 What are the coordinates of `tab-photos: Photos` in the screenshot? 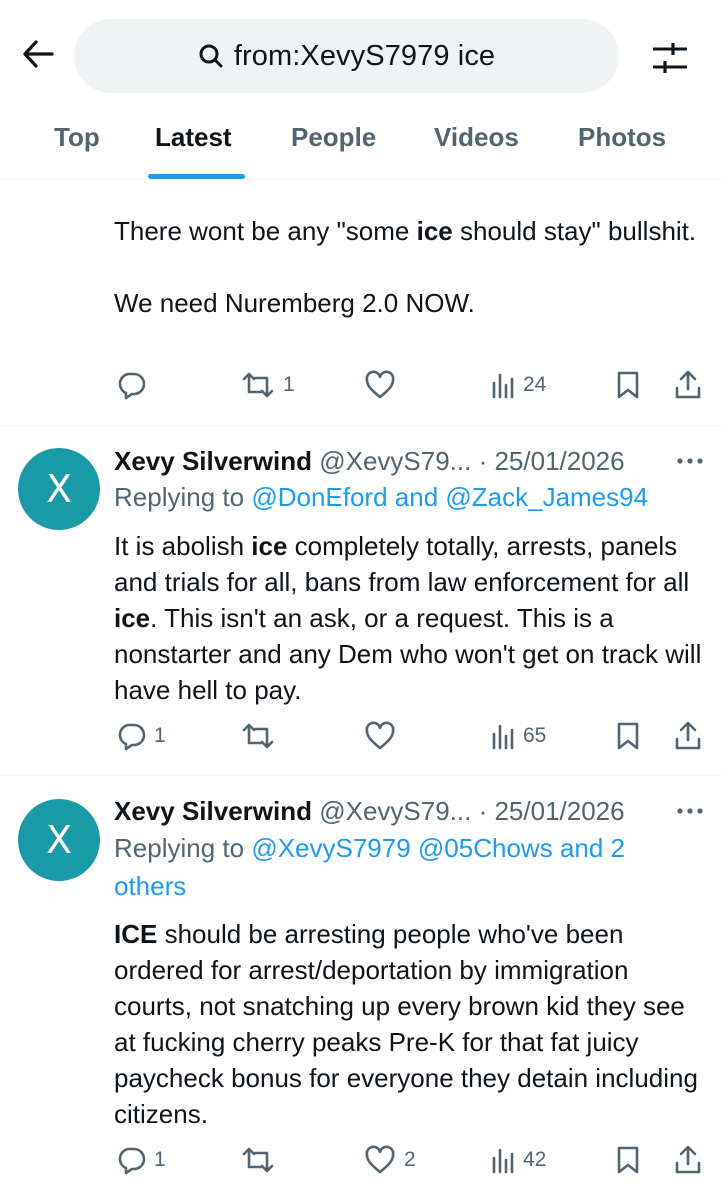 It's located at (622, 137).